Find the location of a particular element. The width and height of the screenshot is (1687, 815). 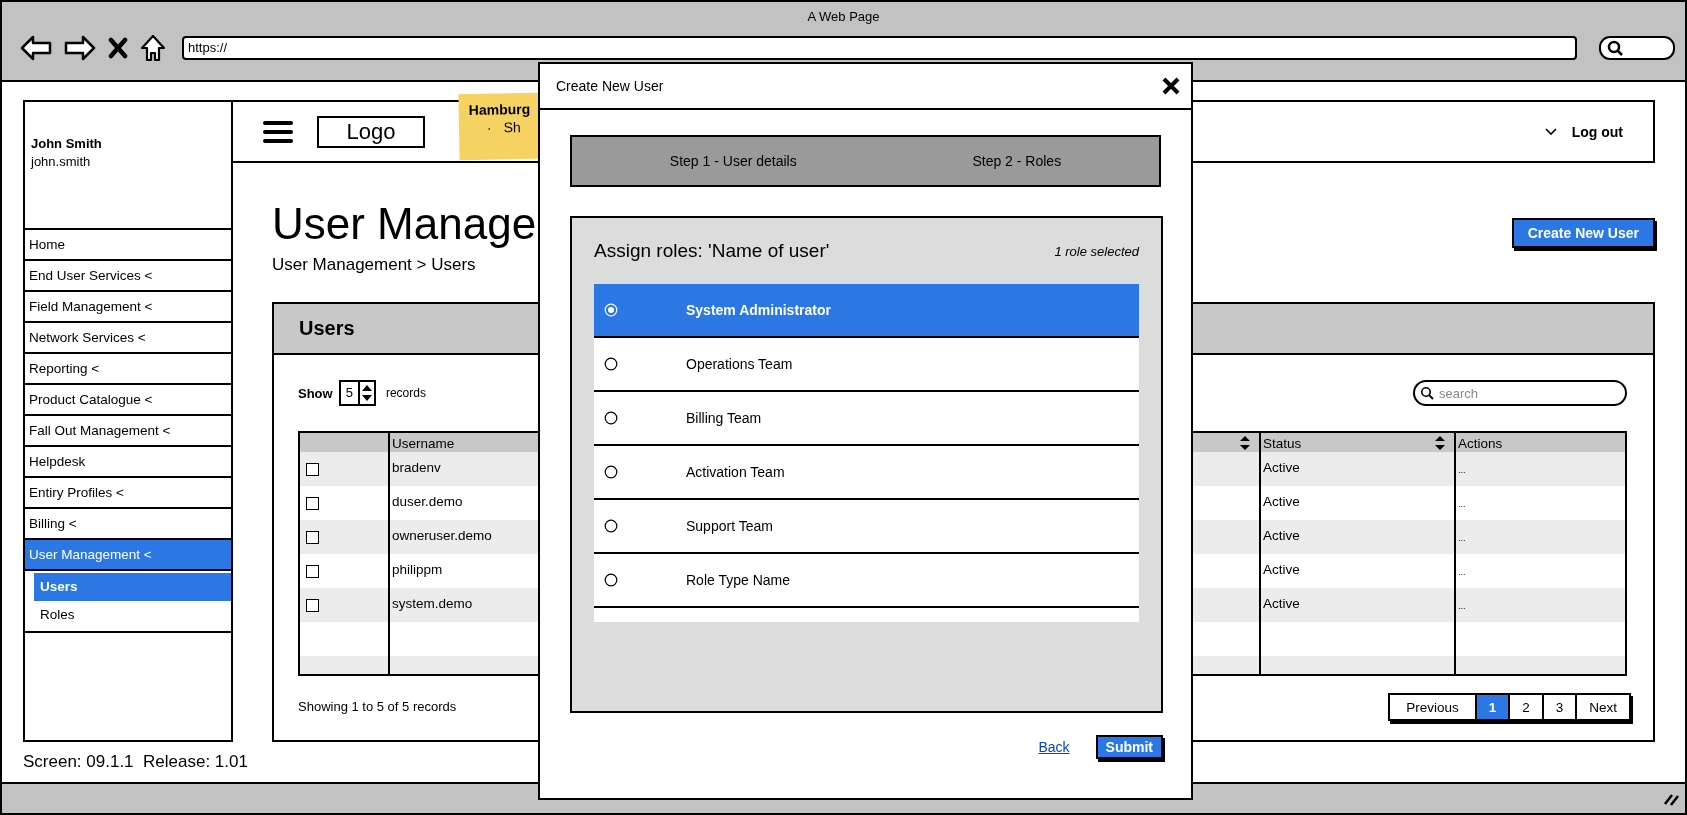

note-title: Hamburg is located at coordinates (500, 109).